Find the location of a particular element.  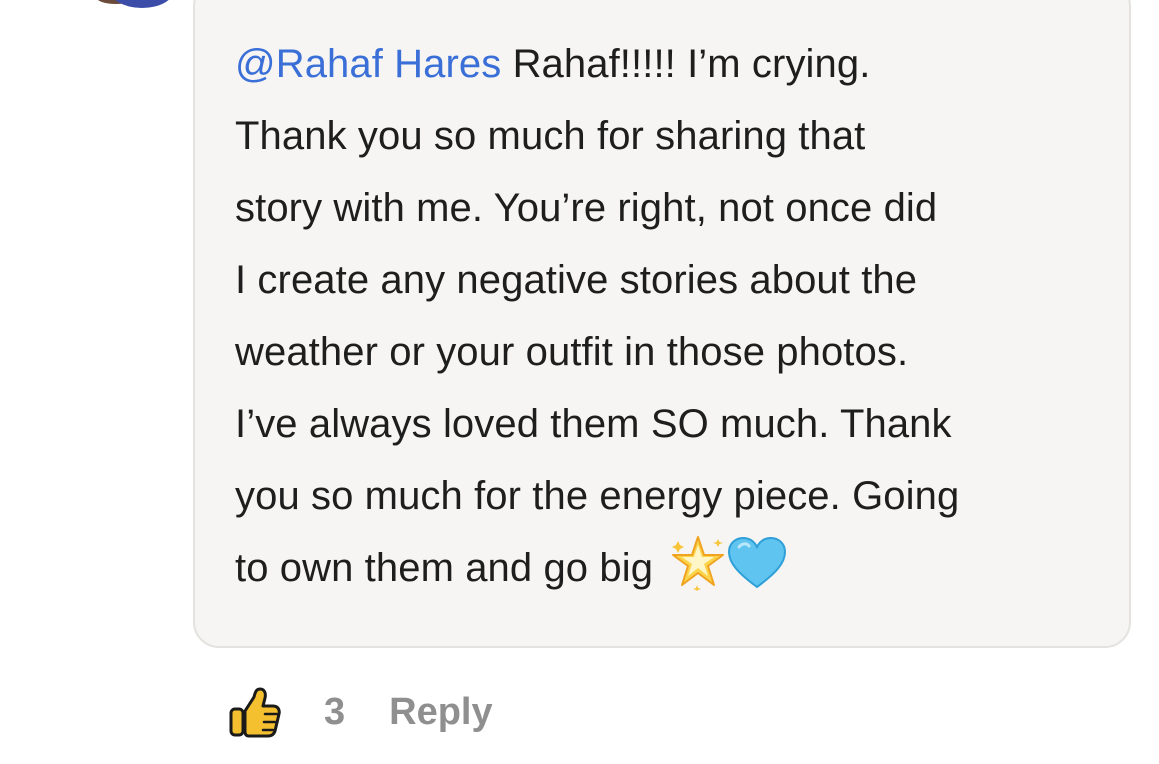

comment-first-line-text: Rahaf!!!!! I’m crying. is located at coordinates (686, 64).